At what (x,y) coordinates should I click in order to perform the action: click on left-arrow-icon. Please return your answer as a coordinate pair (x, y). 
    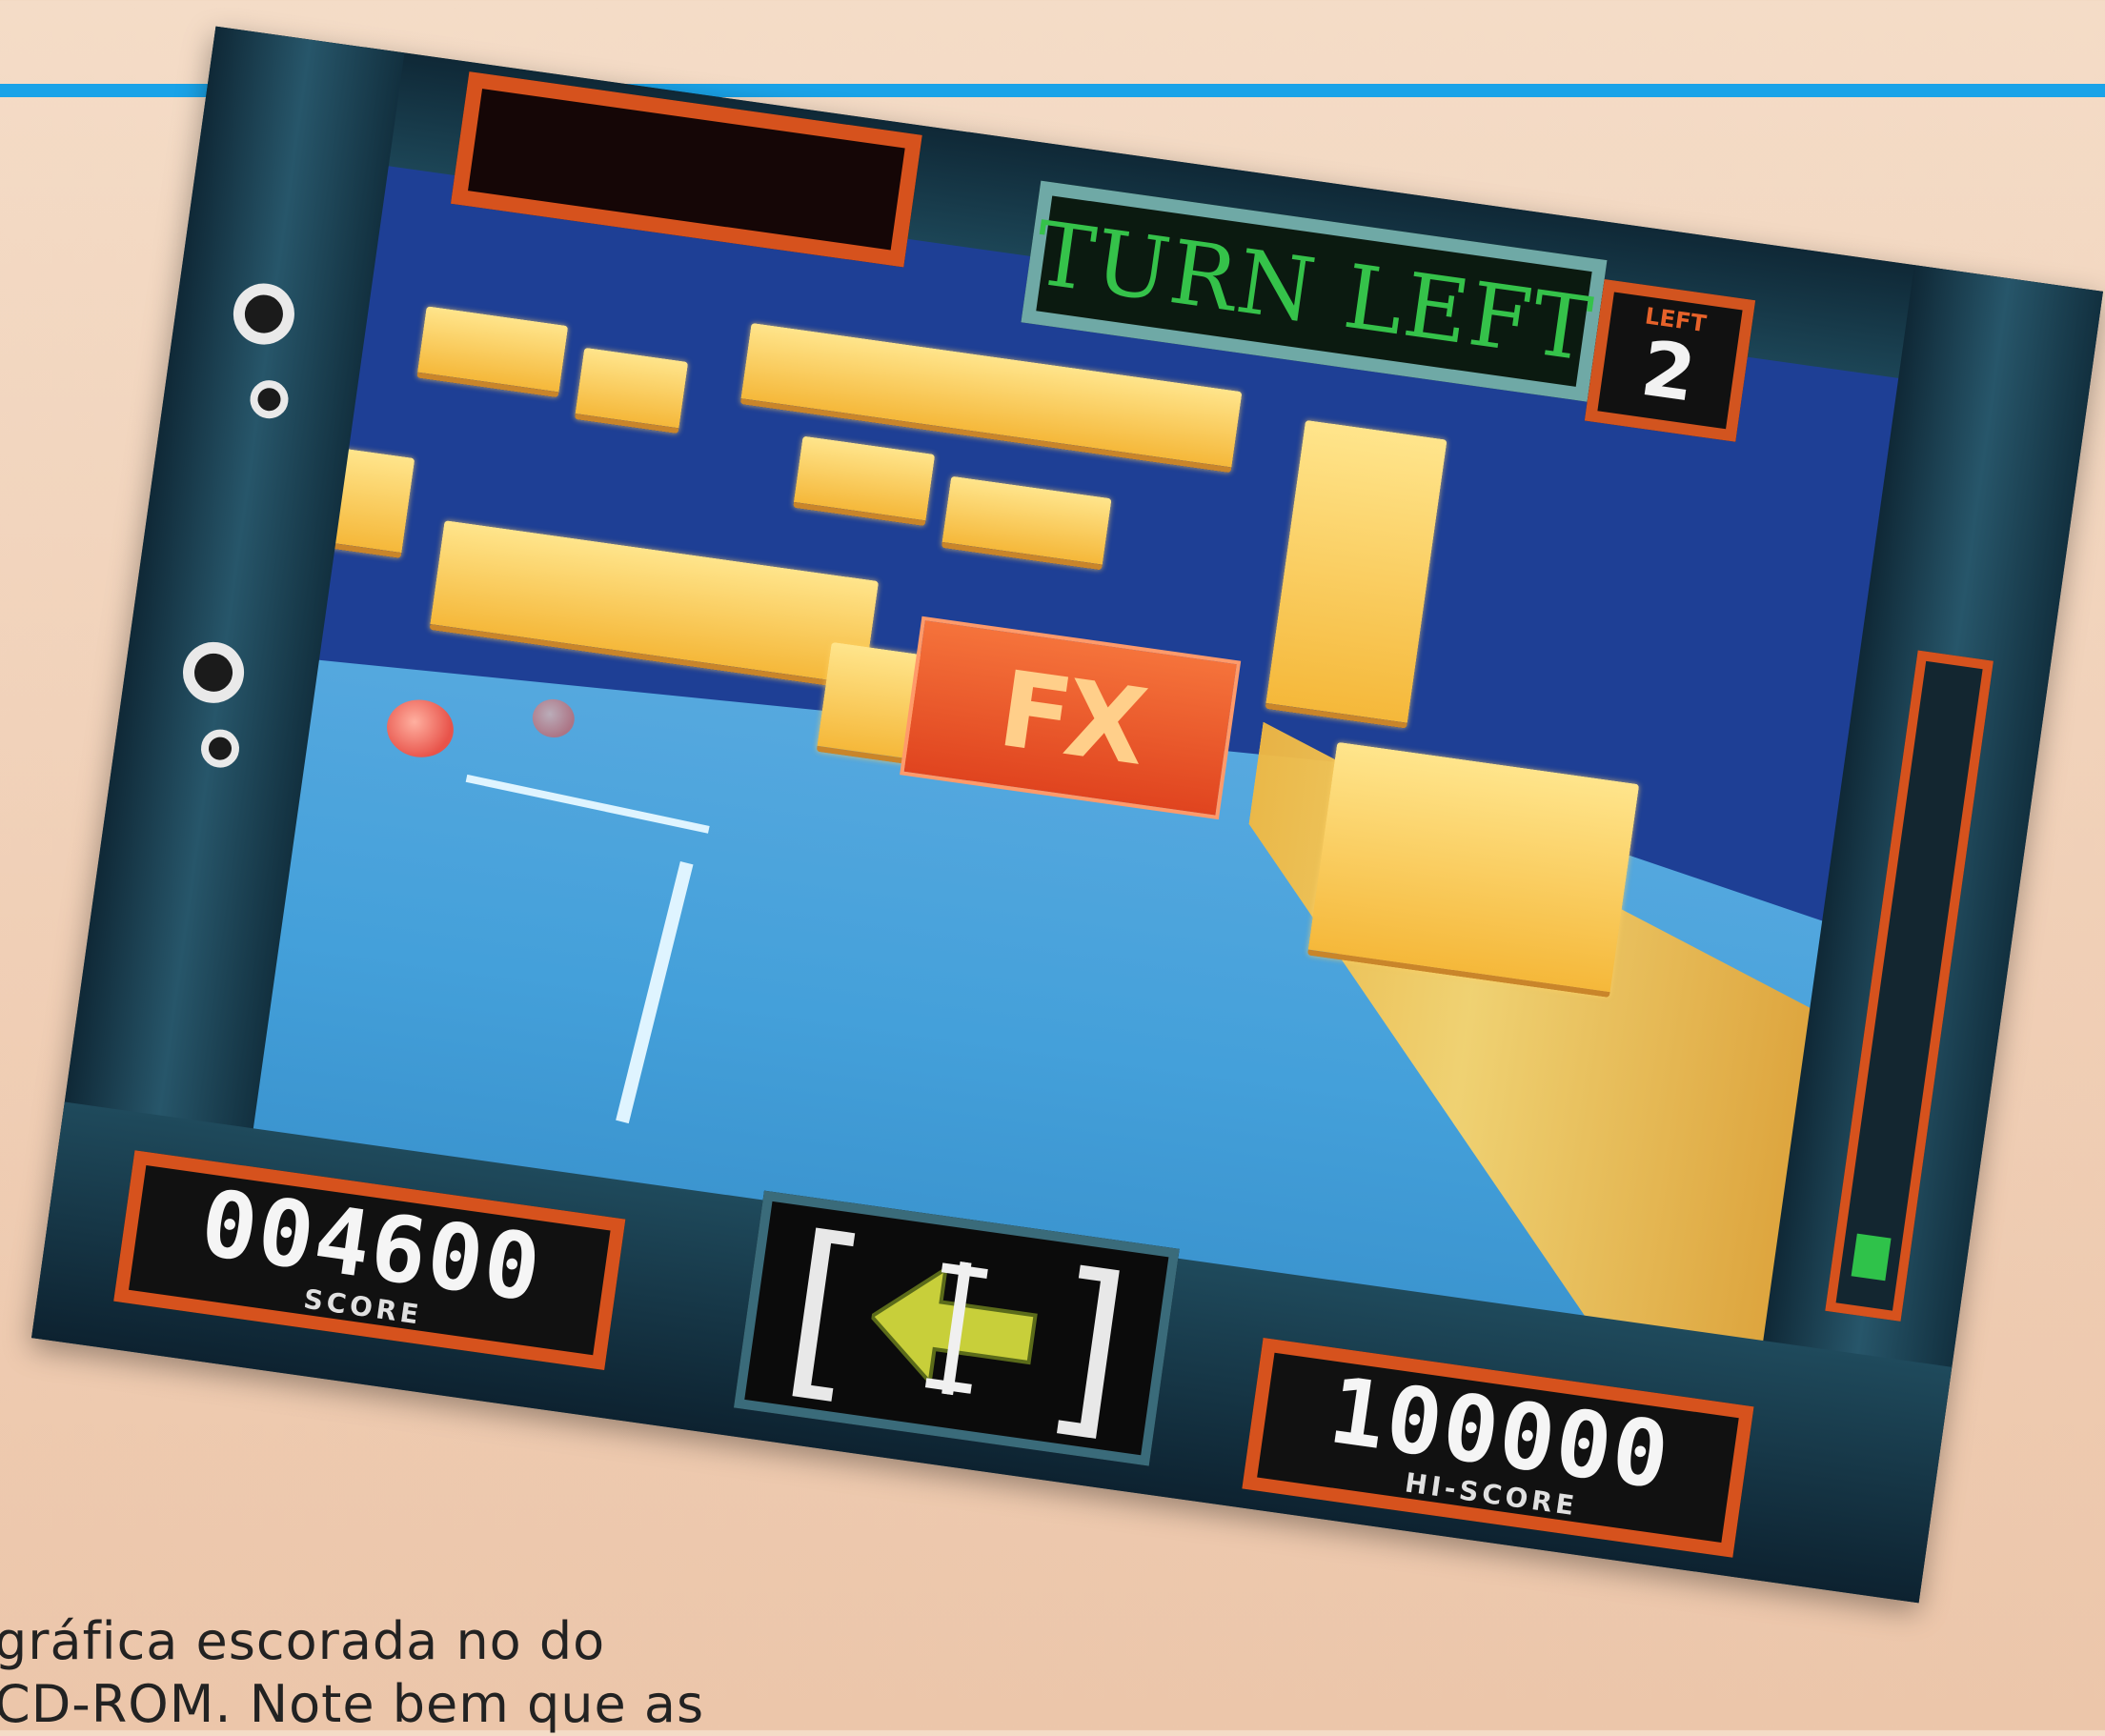
    Looking at the image, I should click on (953, 1328).